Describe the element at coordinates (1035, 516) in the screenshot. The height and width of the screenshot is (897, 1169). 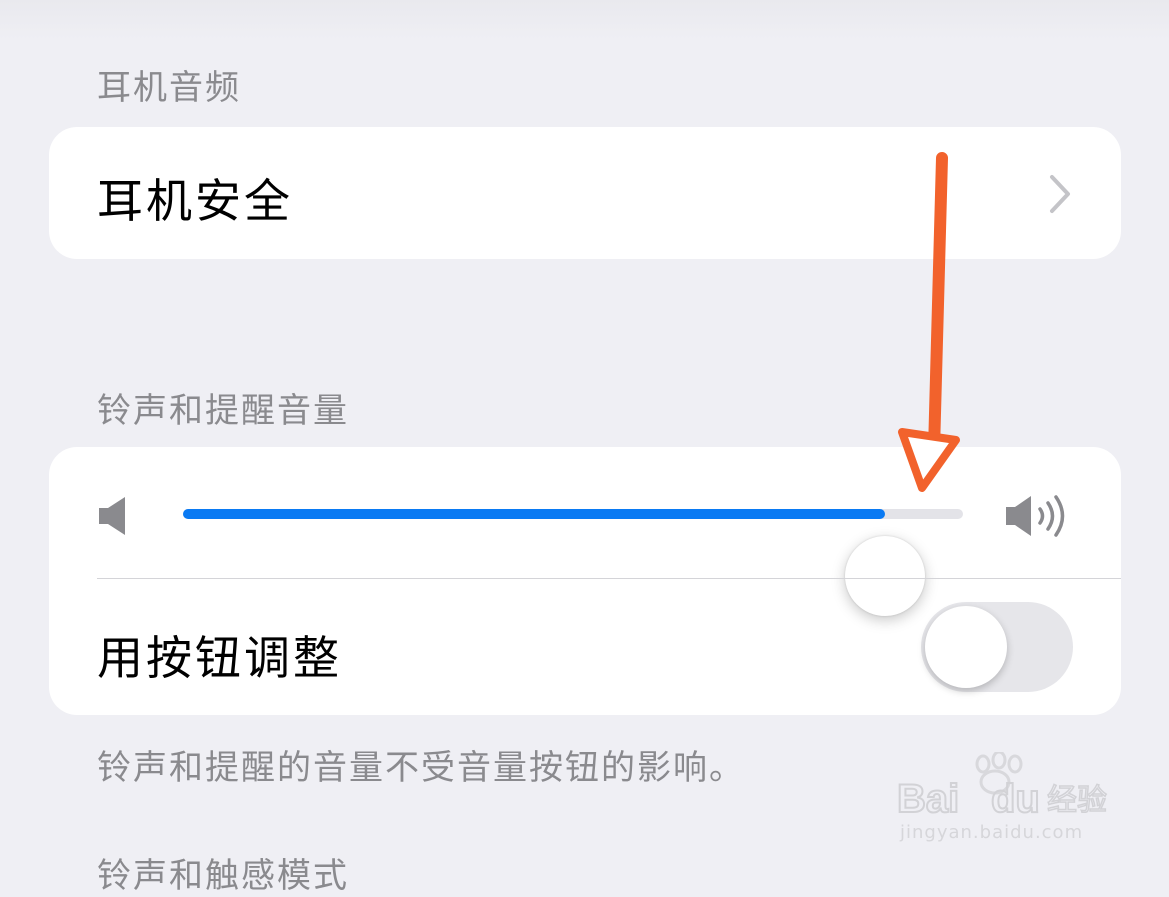
I see `speaker-high-icon` at that location.